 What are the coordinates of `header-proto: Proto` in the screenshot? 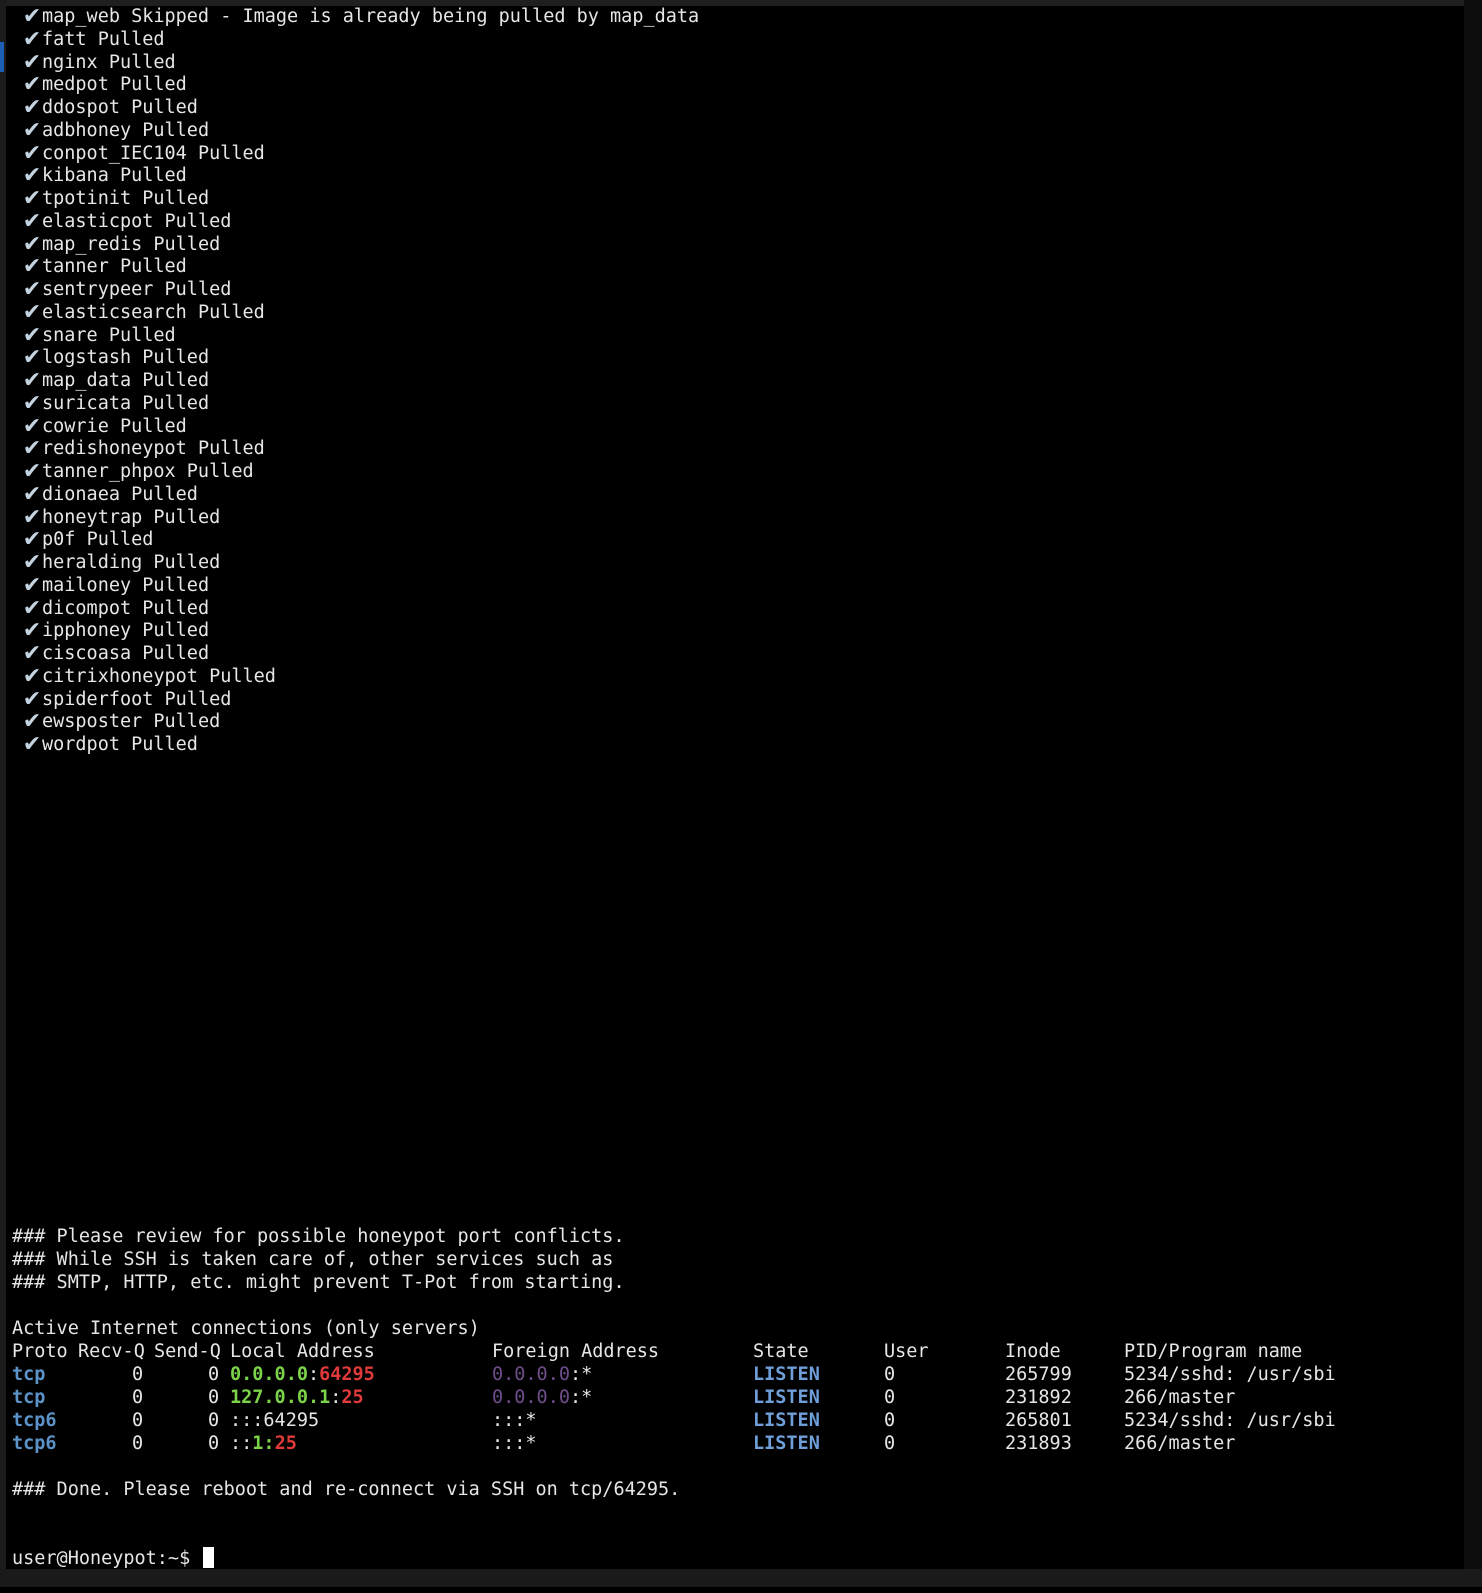 It's located at (40, 1351).